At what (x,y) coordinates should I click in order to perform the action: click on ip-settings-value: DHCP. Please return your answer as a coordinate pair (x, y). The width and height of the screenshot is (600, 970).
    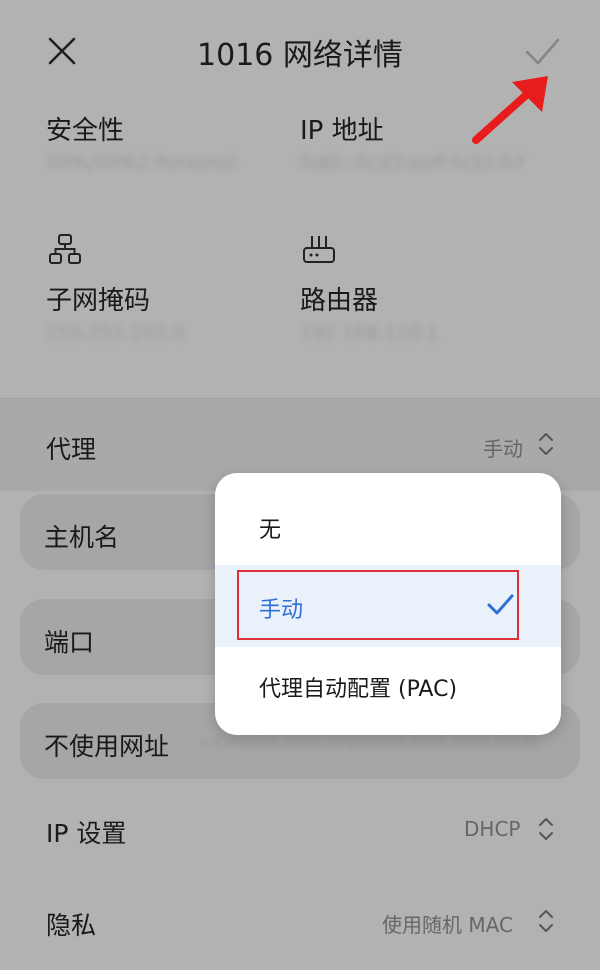
    Looking at the image, I should click on (492, 829).